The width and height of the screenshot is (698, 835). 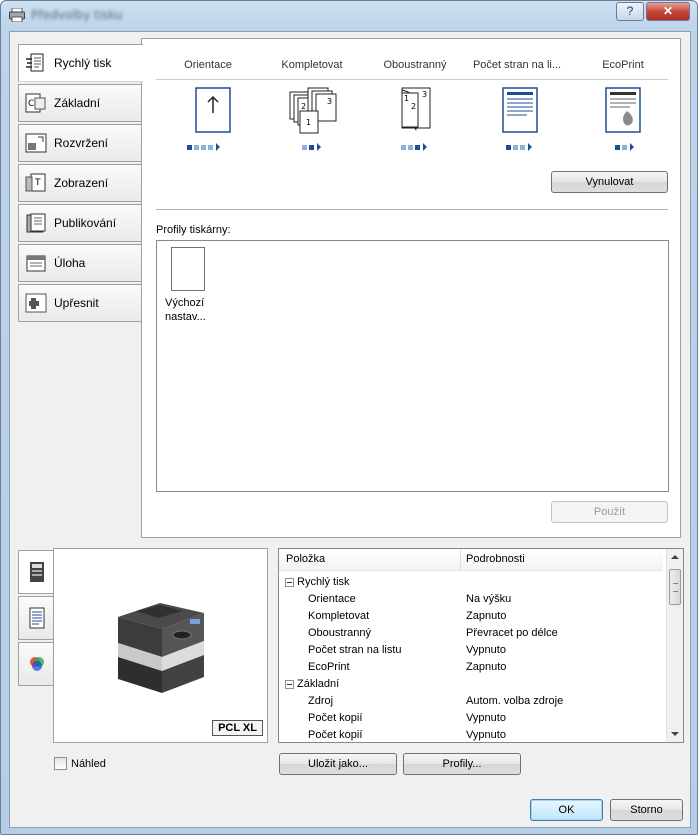 What do you see at coordinates (566, 810) in the screenshot?
I see `ok-button: OK` at bounding box center [566, 810].